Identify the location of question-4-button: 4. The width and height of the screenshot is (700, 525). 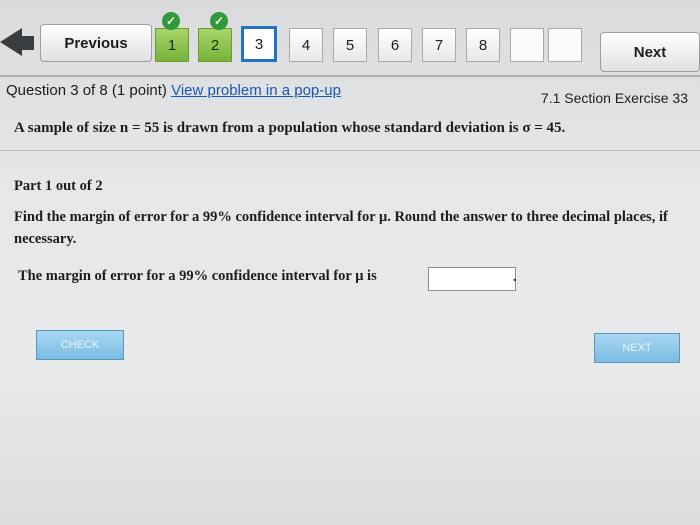
(306, 45).